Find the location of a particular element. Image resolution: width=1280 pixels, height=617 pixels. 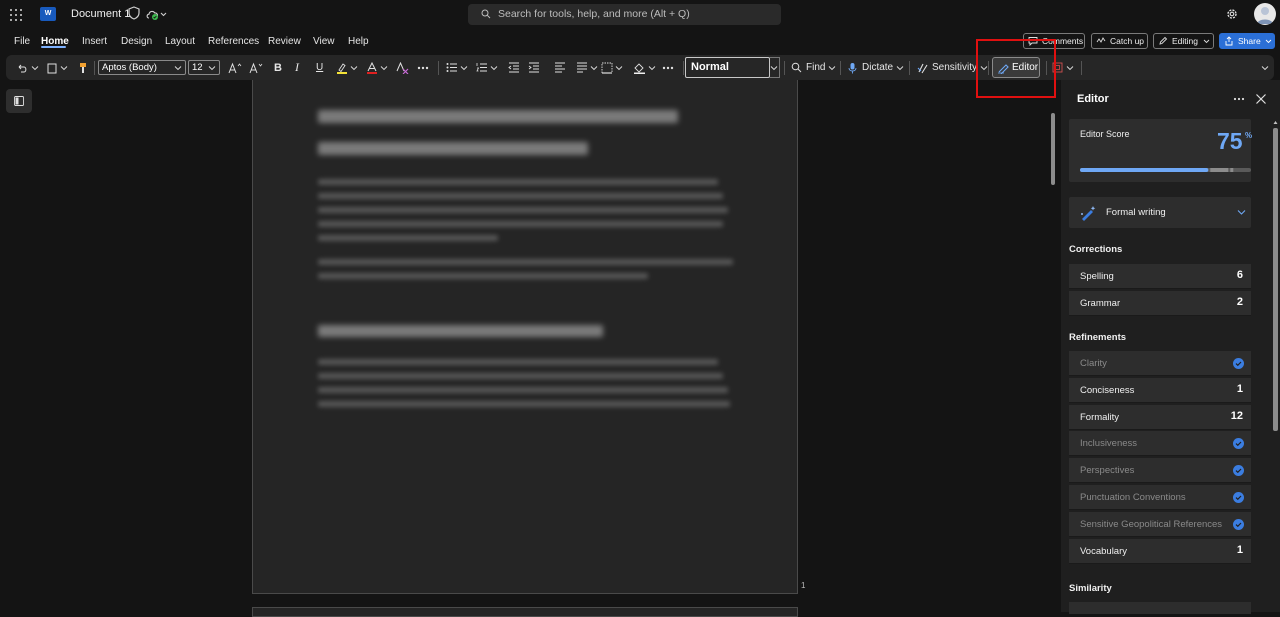

active-tab-indicator is located at coordinates (53, 47).